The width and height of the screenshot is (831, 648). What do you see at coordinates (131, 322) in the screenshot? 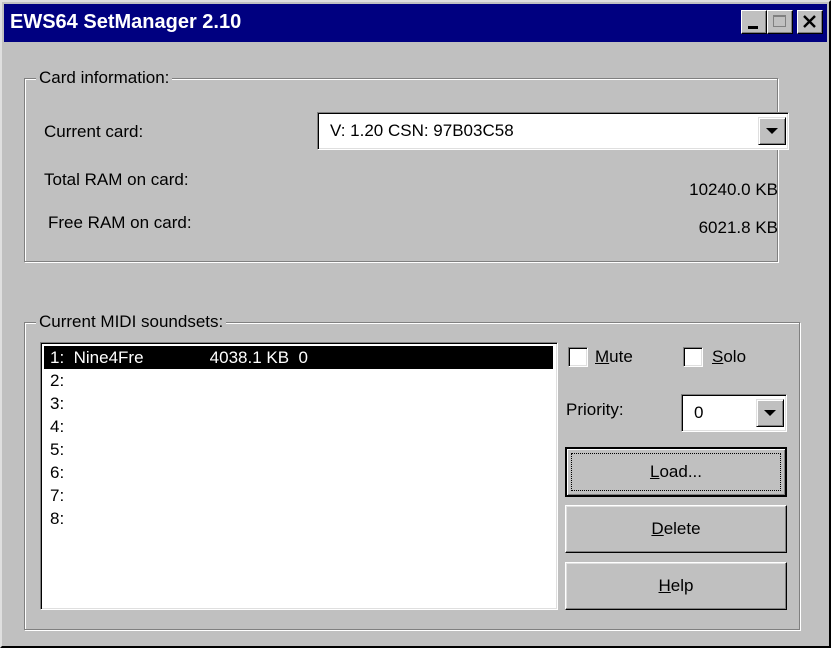
I see `soundsets-group-label: Current MIDI soundsets:` at bounding box center [131, 322].